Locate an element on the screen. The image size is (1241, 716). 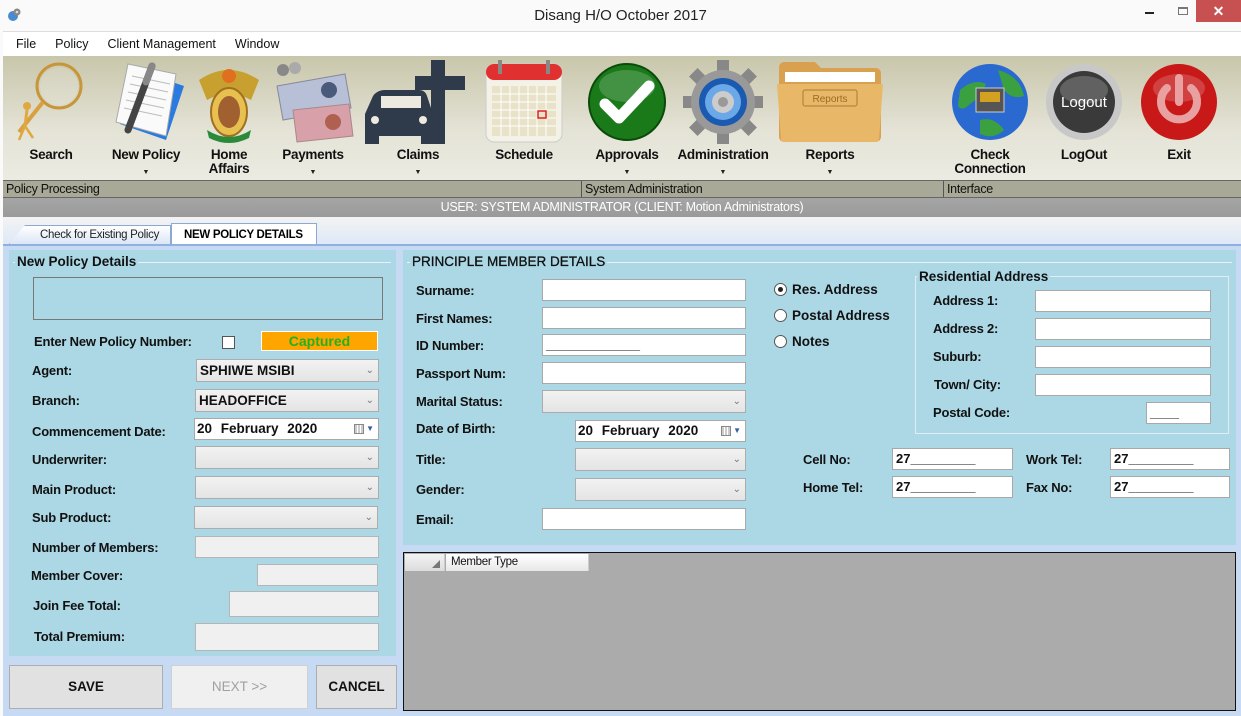
total-premium-field is located at coordinates (287, 637).